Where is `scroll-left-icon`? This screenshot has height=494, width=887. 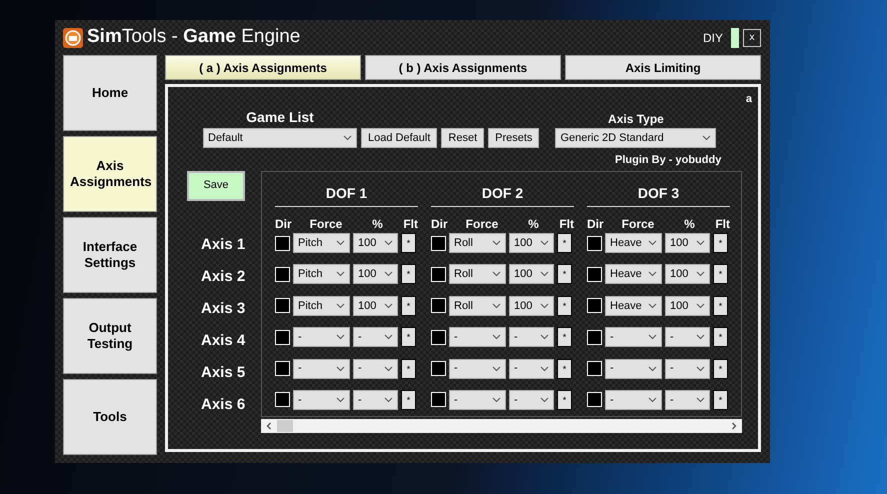 scroll-left-icon is located at coordinates (269, 426).